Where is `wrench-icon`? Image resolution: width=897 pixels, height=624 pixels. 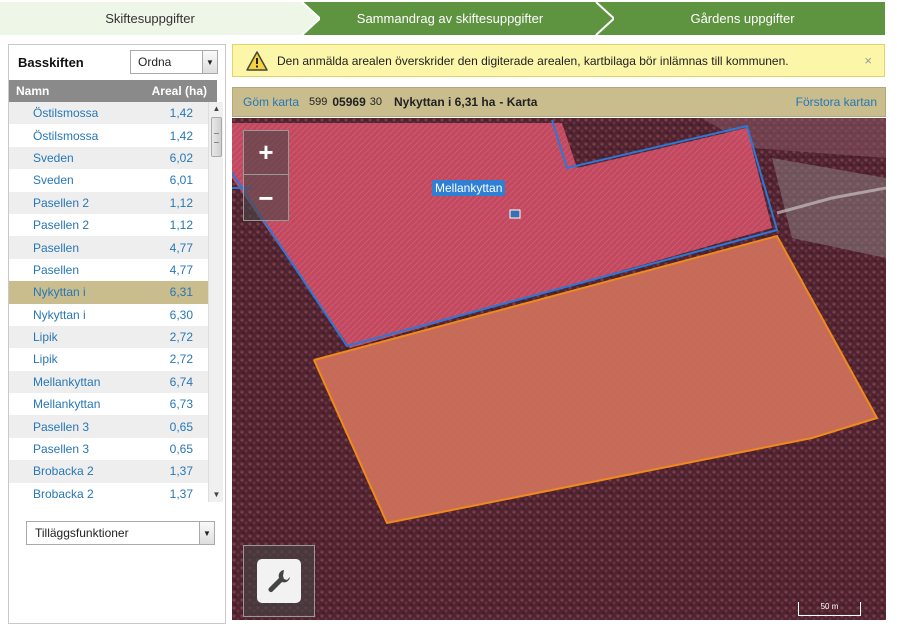 wrench-icon is located at coordinates (279, 581).